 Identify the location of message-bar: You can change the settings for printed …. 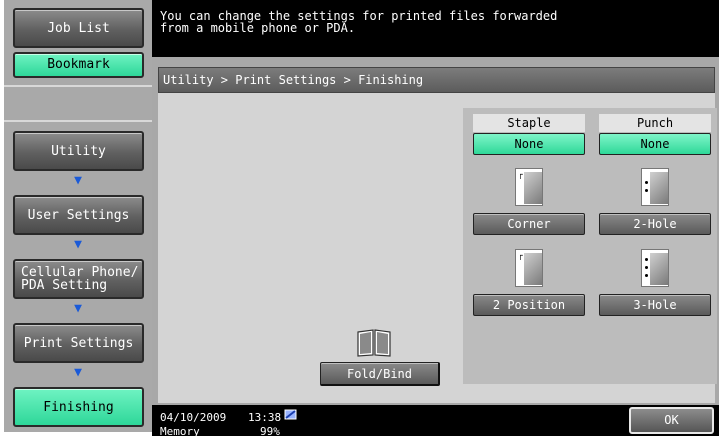
(435, 28).